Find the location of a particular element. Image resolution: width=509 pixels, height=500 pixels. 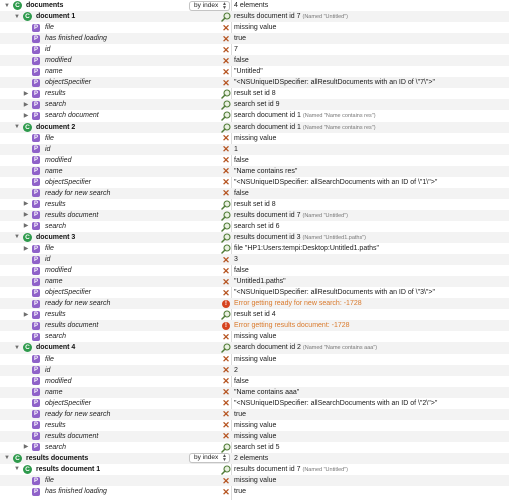

item-value-text: search document id 1 is located at coordinates (267, 116).